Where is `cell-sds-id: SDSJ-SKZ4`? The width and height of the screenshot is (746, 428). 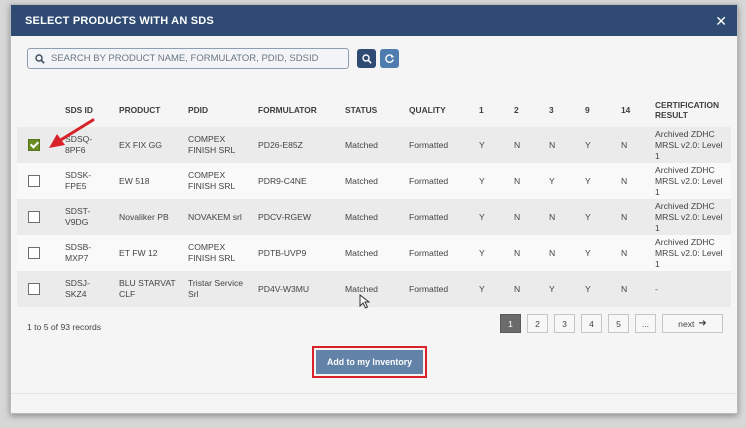 cell-sds-id: SDSJ-SKZ4 is located at coordinates (77, 288).